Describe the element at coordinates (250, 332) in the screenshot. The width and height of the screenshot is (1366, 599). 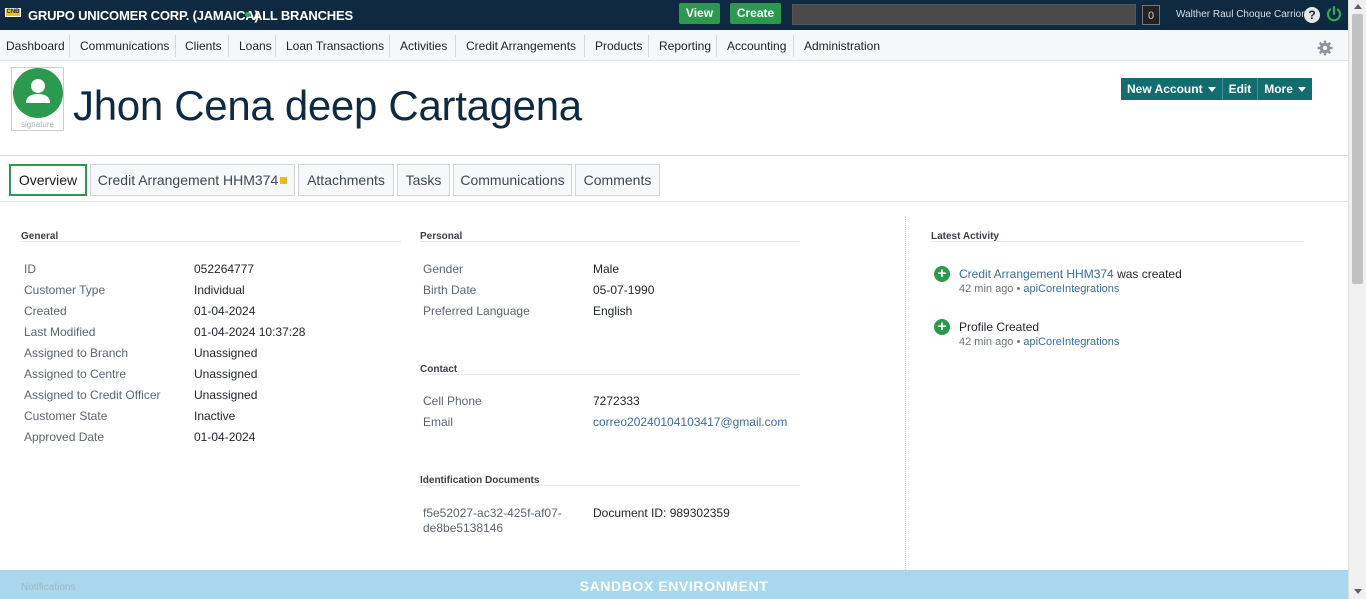
I see `last-modified-value: 01-04-2024 10:37:28` at that location.